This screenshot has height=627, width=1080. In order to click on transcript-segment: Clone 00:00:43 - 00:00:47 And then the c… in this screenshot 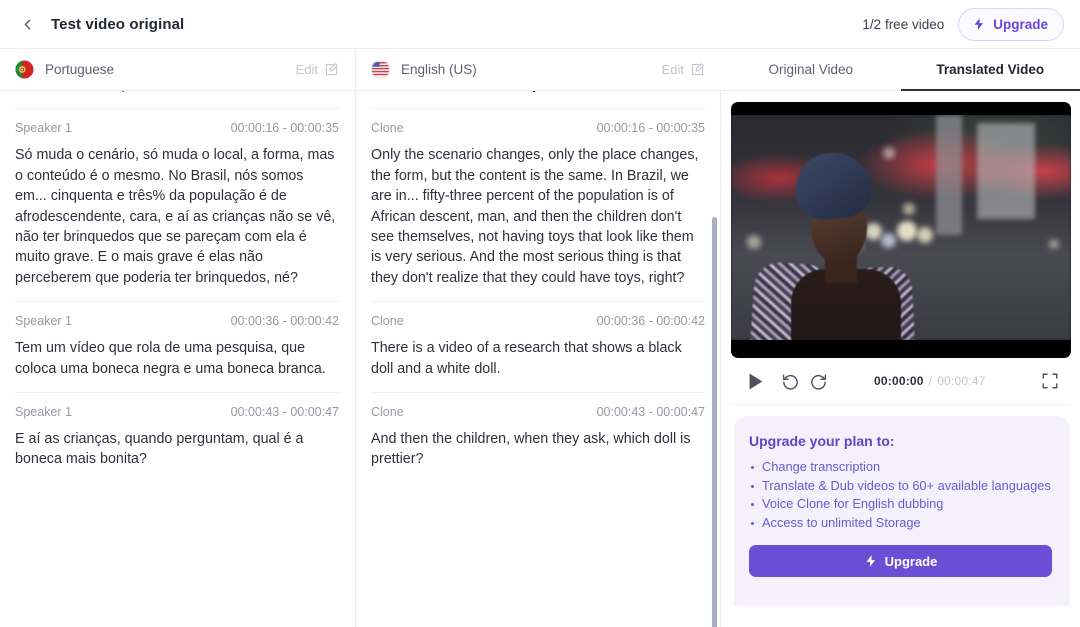, I will do `click(538, 438)`.